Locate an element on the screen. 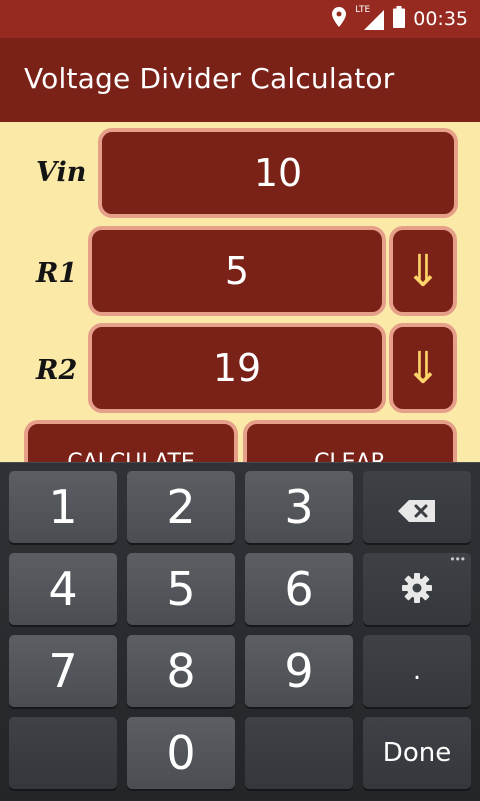 The width and height of the screenshot is (480, 801). clear-button: CLEAR is located at coordinates (350, 441).